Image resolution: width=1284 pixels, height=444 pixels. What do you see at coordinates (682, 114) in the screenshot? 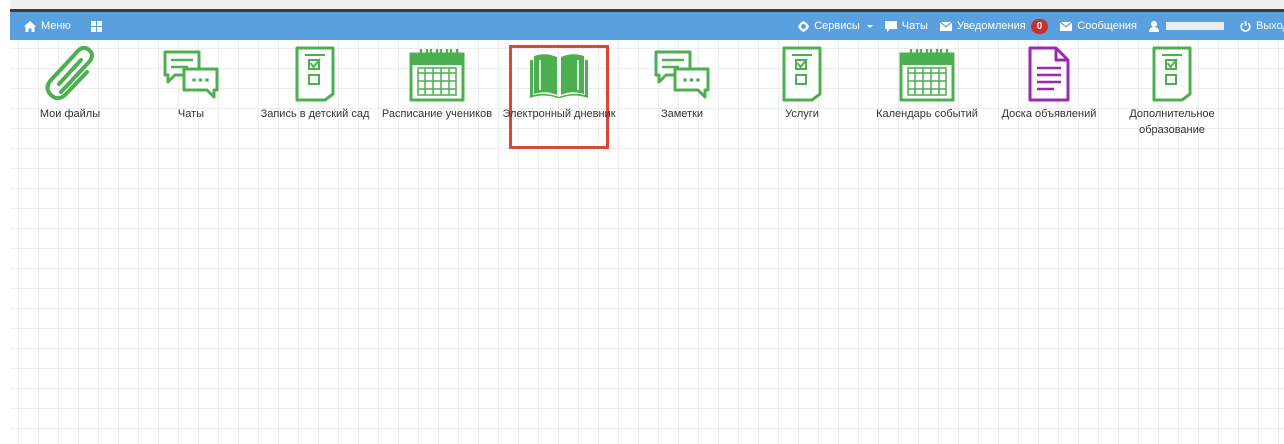
I see `tile-label: Заметки` at bounding box center [682, 114].